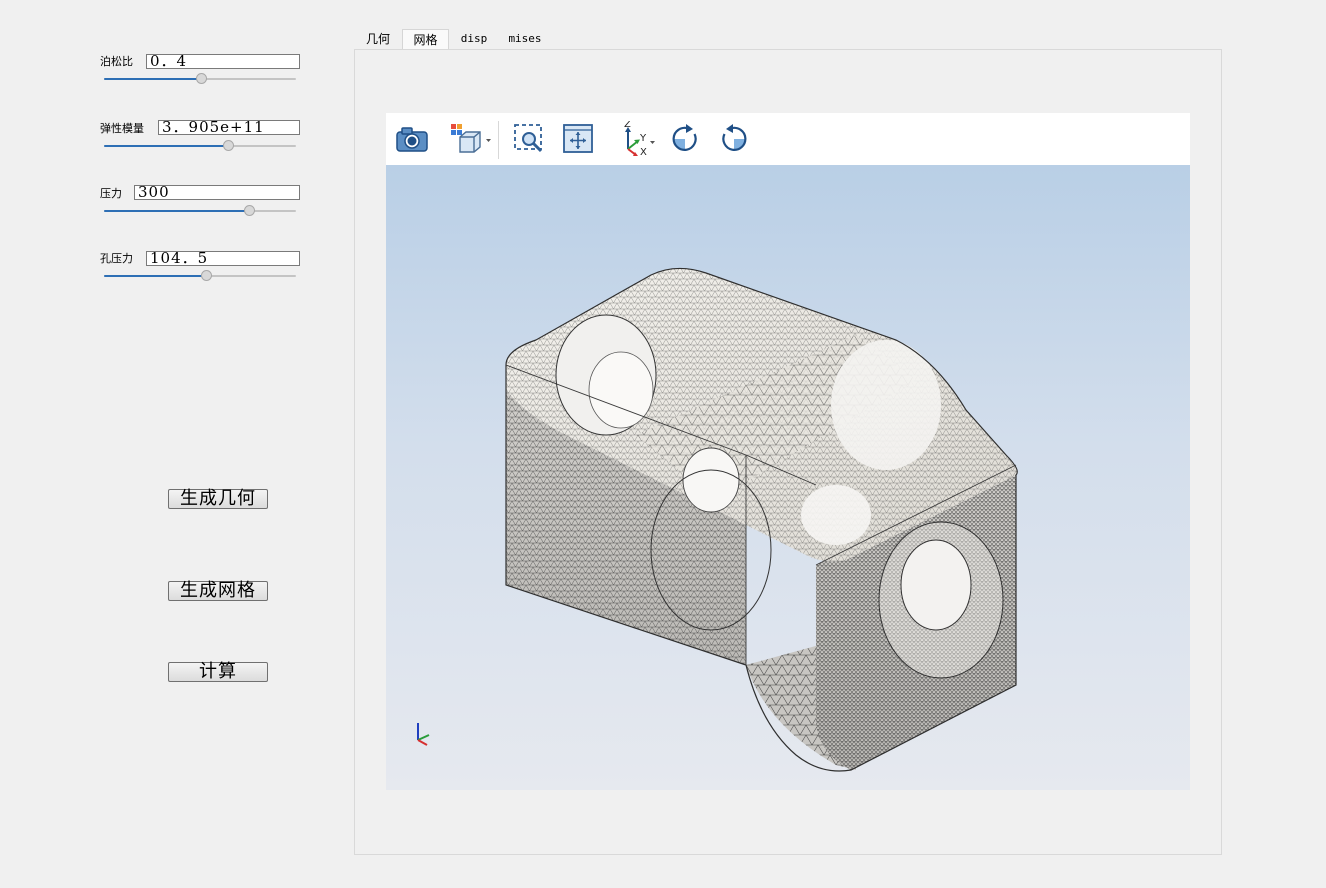 The height and width of the screenshot is (888, 1326). Describe the element at coordinates (122, 128) in the screenshot. I see `elastic-modulus-label: 弹性模量` at that location.